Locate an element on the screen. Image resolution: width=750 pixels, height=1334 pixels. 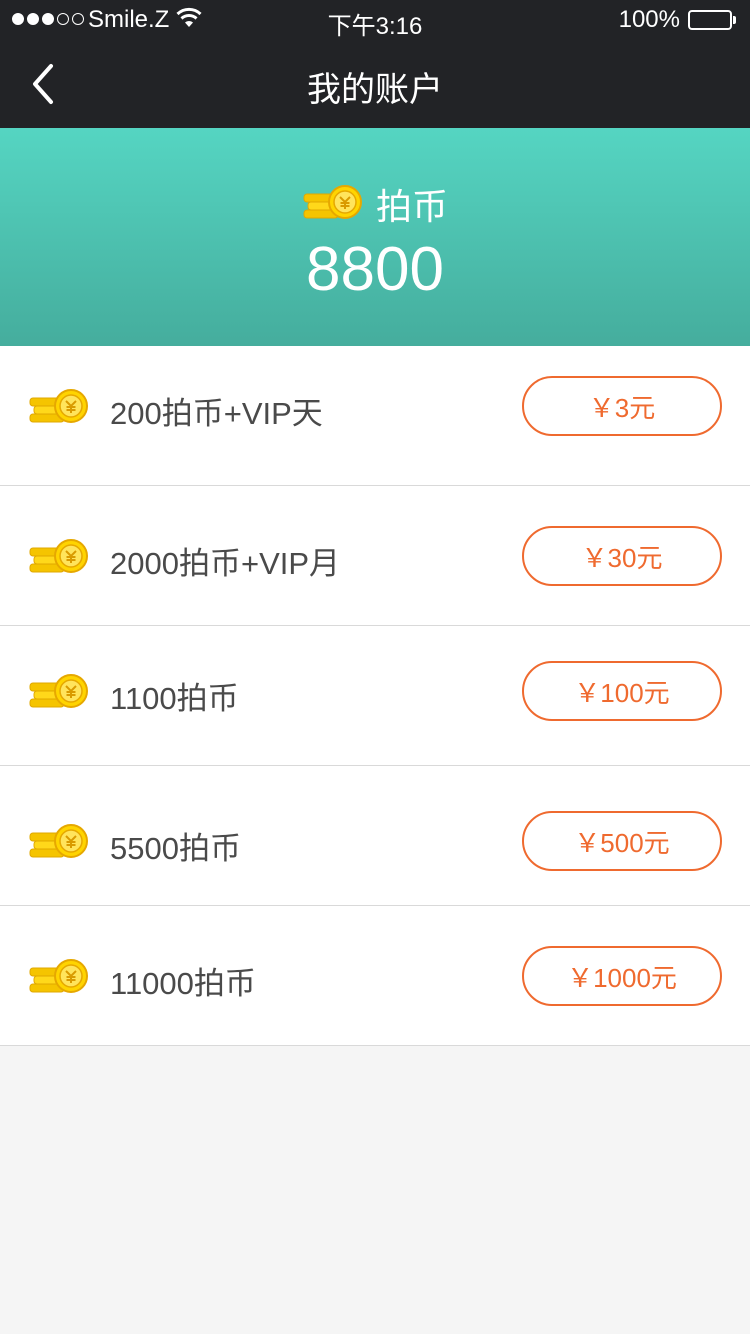
package-row: 200拍币+VIP天 ￥3元 is located at coordinates (375, 416).